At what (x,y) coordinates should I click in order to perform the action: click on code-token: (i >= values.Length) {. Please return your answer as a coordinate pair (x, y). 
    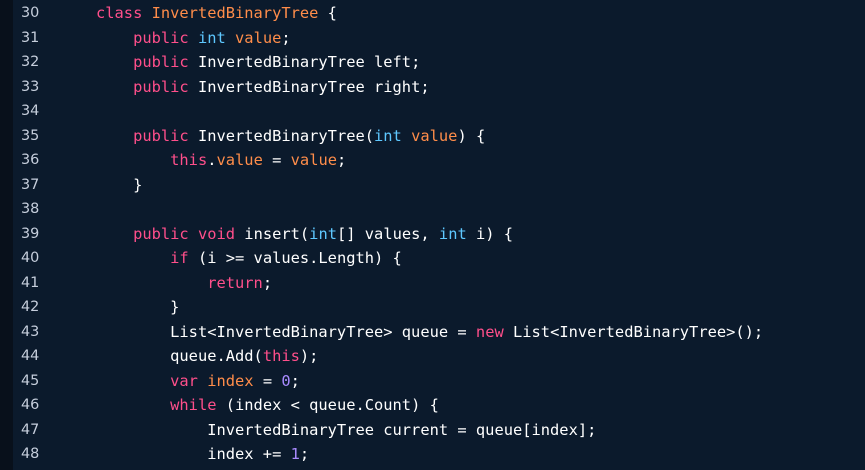
    Looking at the image, I should click on (299, 258).